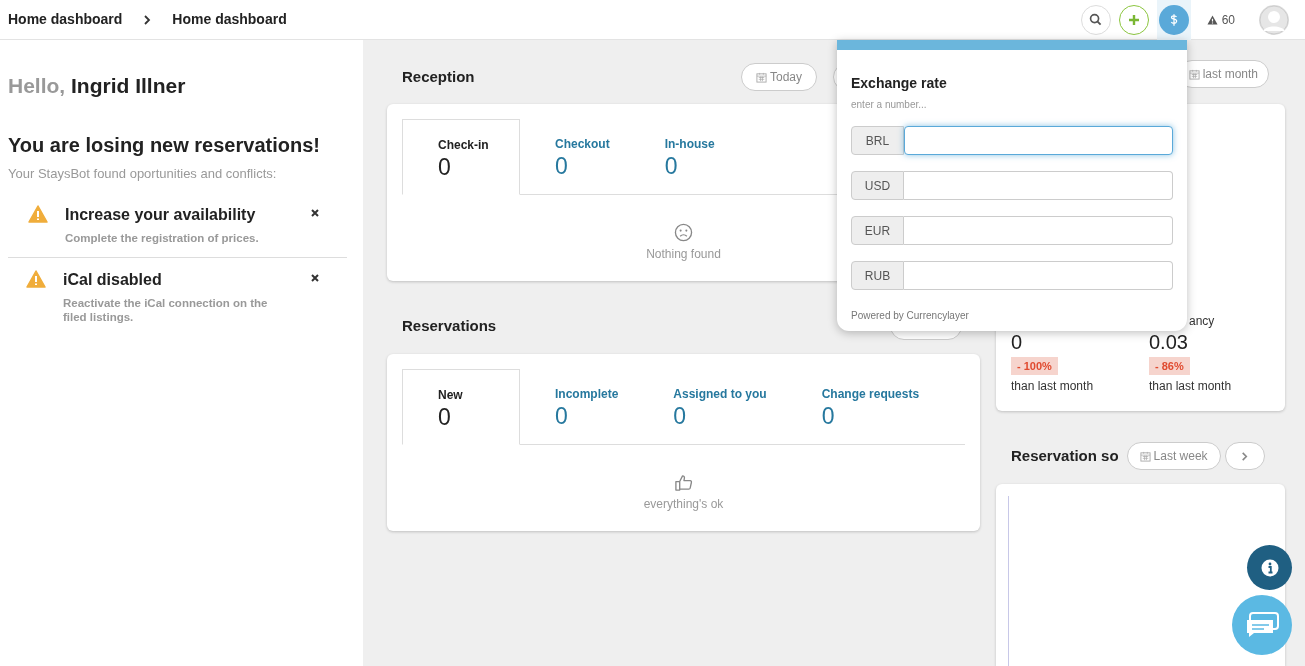  What do you see at coordinates (1269, 567) in the screenshot?
I see `info-icon` at bounding box center [1269, 567].